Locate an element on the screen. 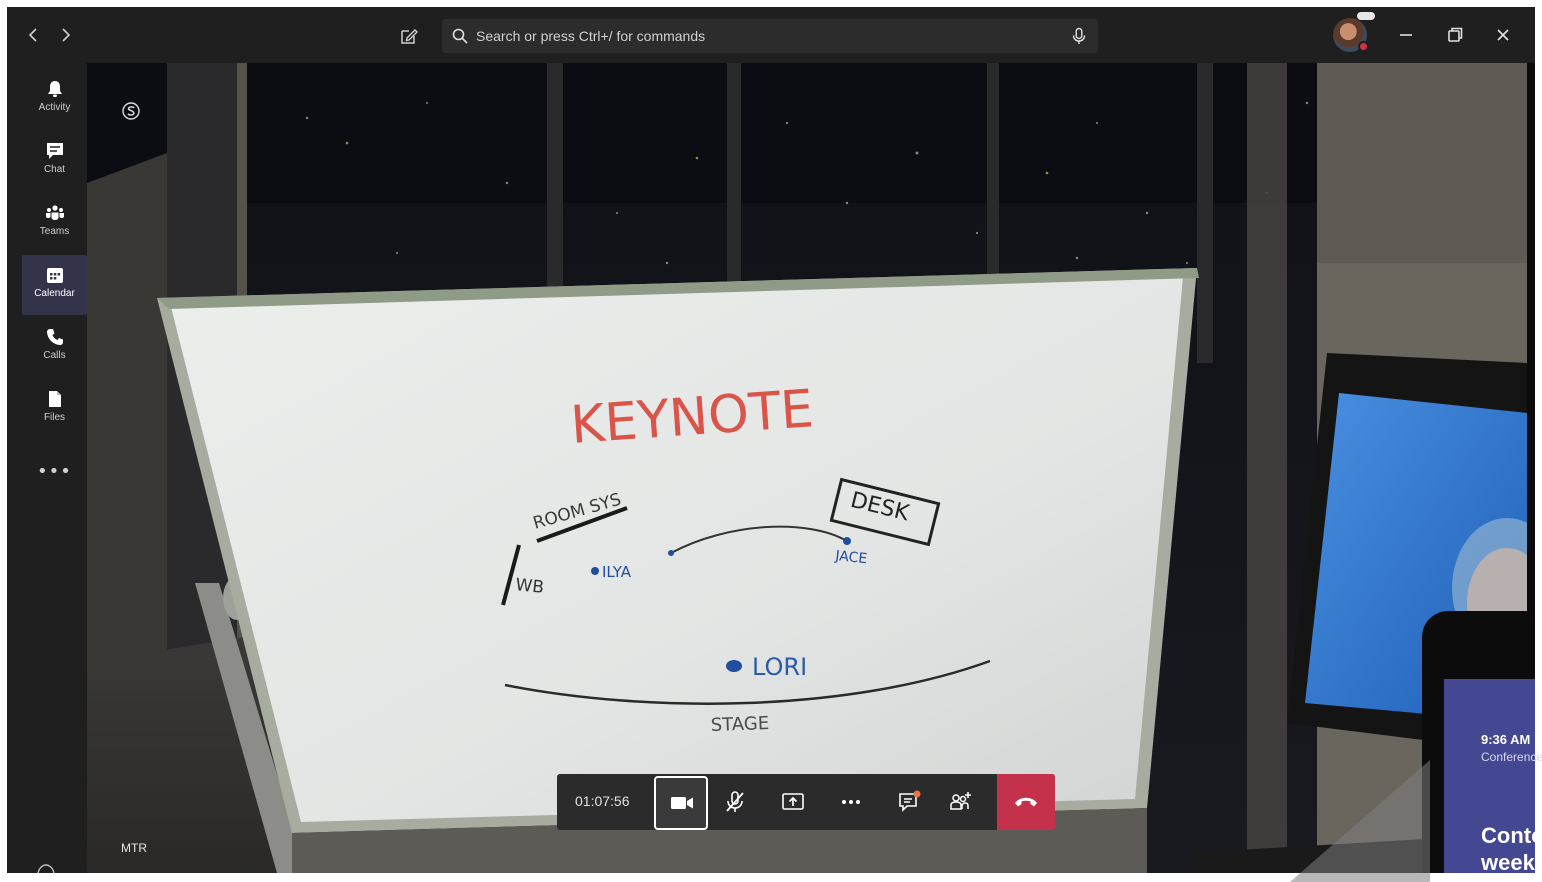 The width and height of the screenshot is (1542, 882). title-bar: Search or press Ctrl+/ for commands is located at coordinates (771, 35).